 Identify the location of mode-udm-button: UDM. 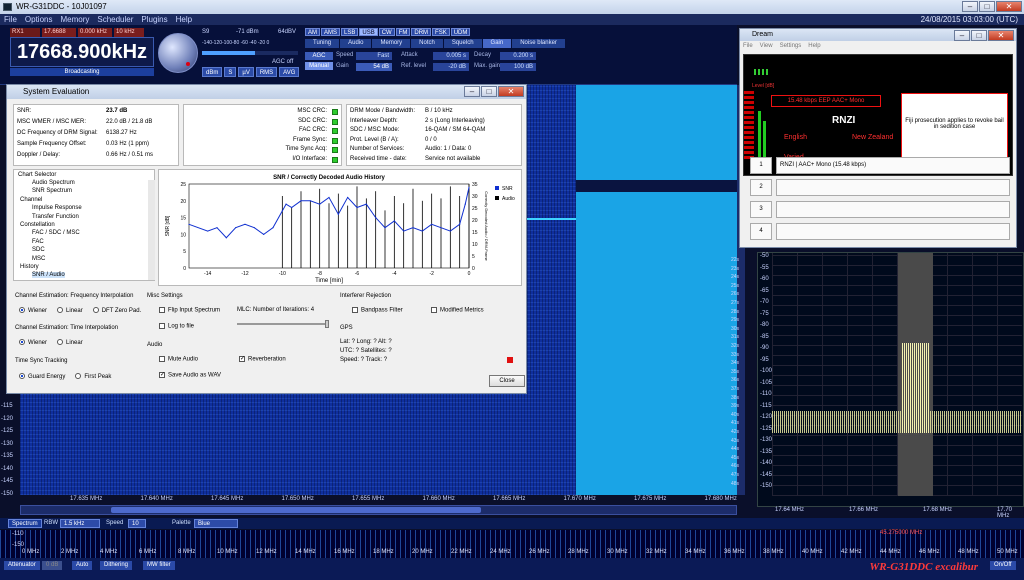
(460, 32).